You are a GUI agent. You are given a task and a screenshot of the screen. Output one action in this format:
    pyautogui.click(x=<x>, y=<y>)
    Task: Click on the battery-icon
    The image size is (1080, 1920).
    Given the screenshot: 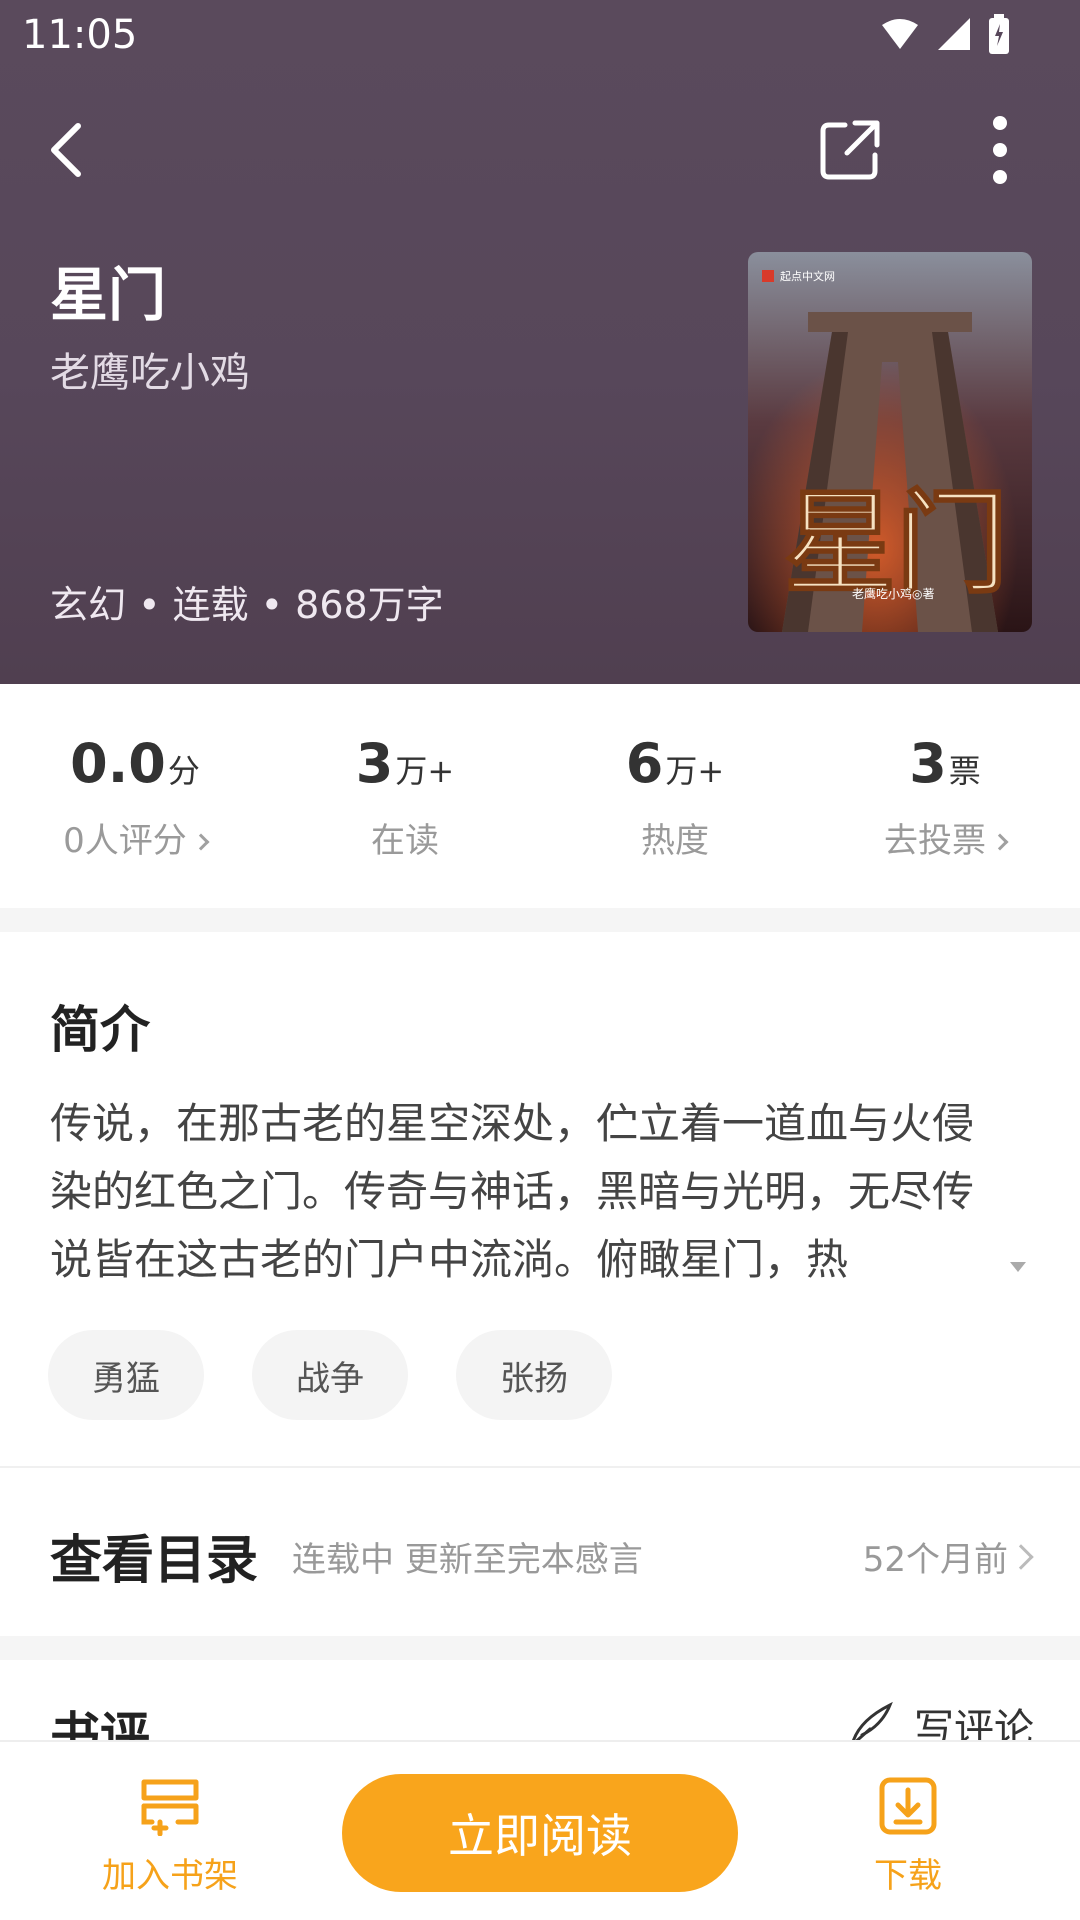 What is the action you would take?
    pyautogui.click(x=999, y=34)
    